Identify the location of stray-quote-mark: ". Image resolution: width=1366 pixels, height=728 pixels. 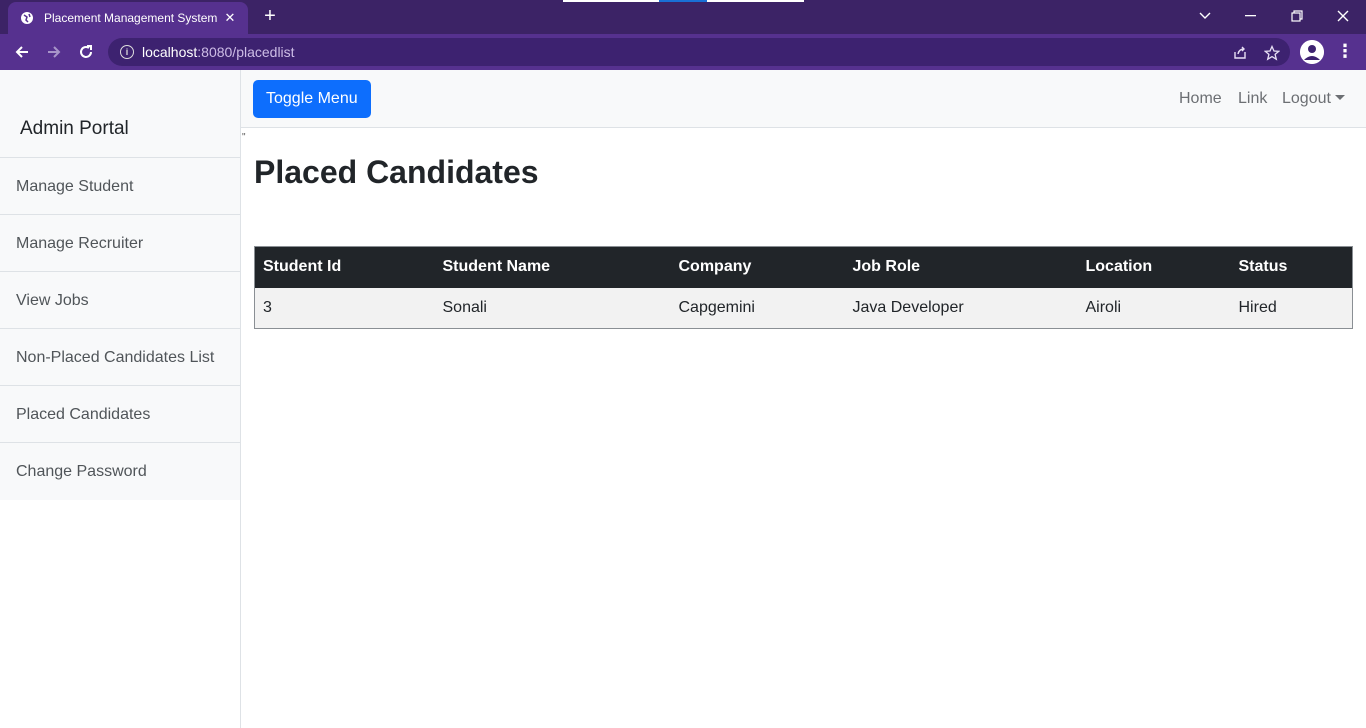
(244, 137).